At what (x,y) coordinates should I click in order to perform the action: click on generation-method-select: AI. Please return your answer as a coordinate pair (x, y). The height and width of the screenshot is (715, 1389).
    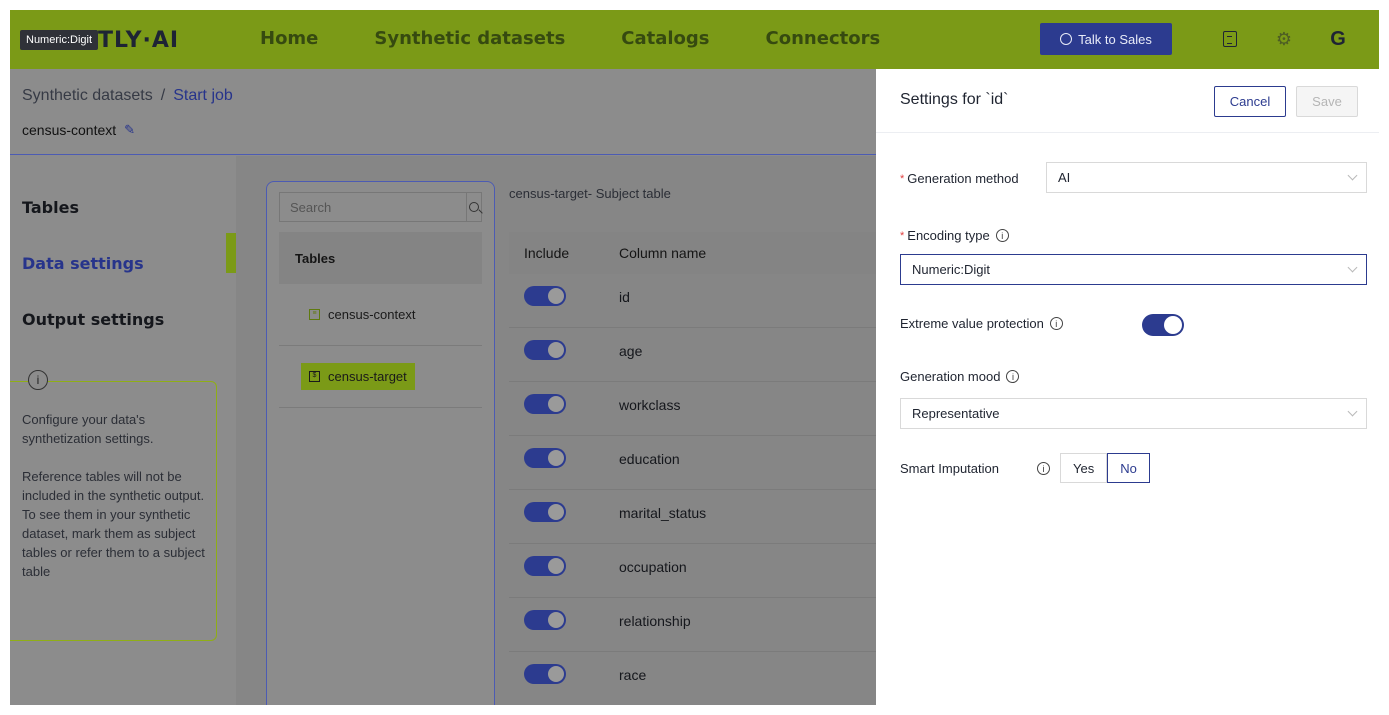
    Looking at the image, I should click on (1206, 177).